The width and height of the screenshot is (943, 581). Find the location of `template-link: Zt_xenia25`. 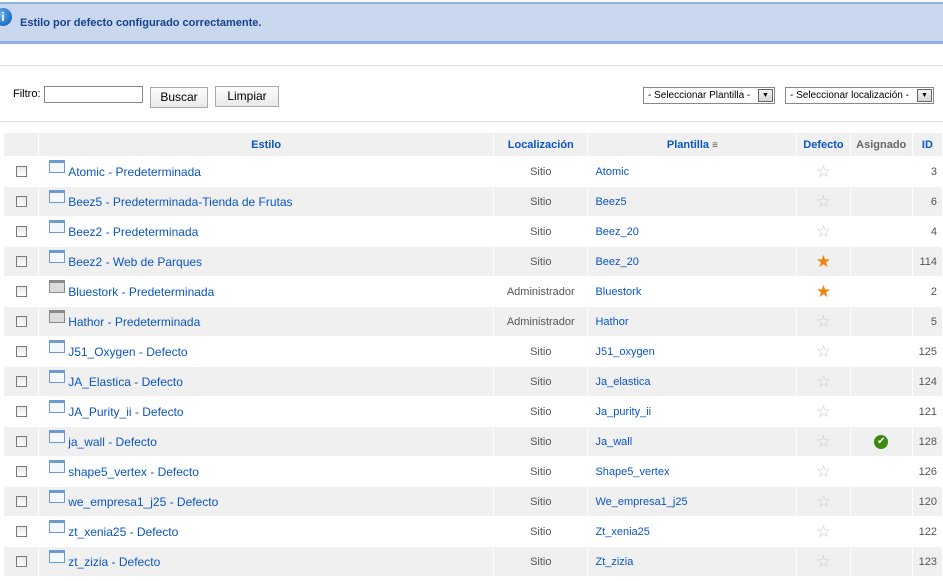

template-link: Zt_xenia25 is located at coordinates (622, 532).